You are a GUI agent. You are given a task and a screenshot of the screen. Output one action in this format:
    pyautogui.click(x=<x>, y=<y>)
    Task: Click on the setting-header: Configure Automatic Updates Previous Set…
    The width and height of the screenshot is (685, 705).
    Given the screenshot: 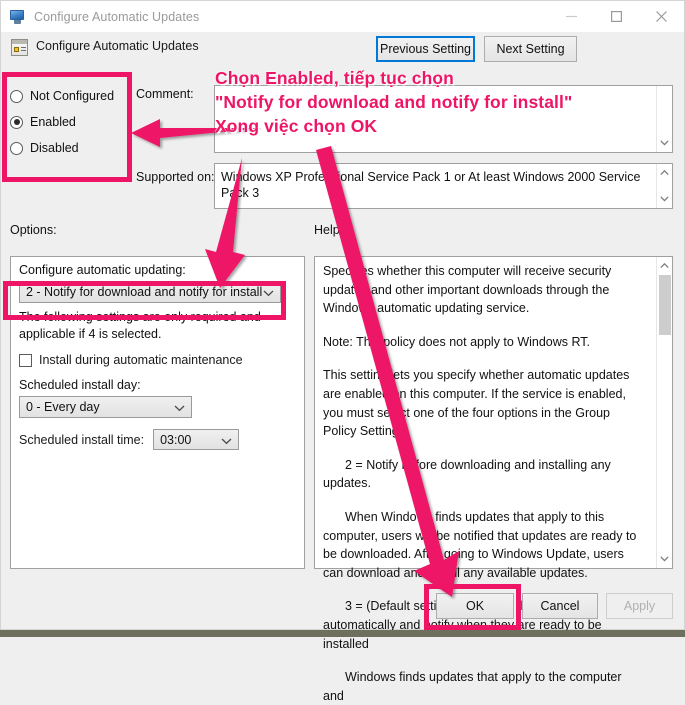 What is the action you would take?
    pyautogui.click(x=342, y=51)
    